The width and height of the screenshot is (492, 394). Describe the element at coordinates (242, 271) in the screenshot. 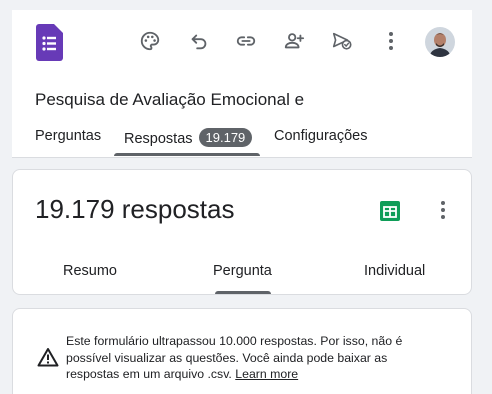

I see `subtab-question: Pergunta` at that location.